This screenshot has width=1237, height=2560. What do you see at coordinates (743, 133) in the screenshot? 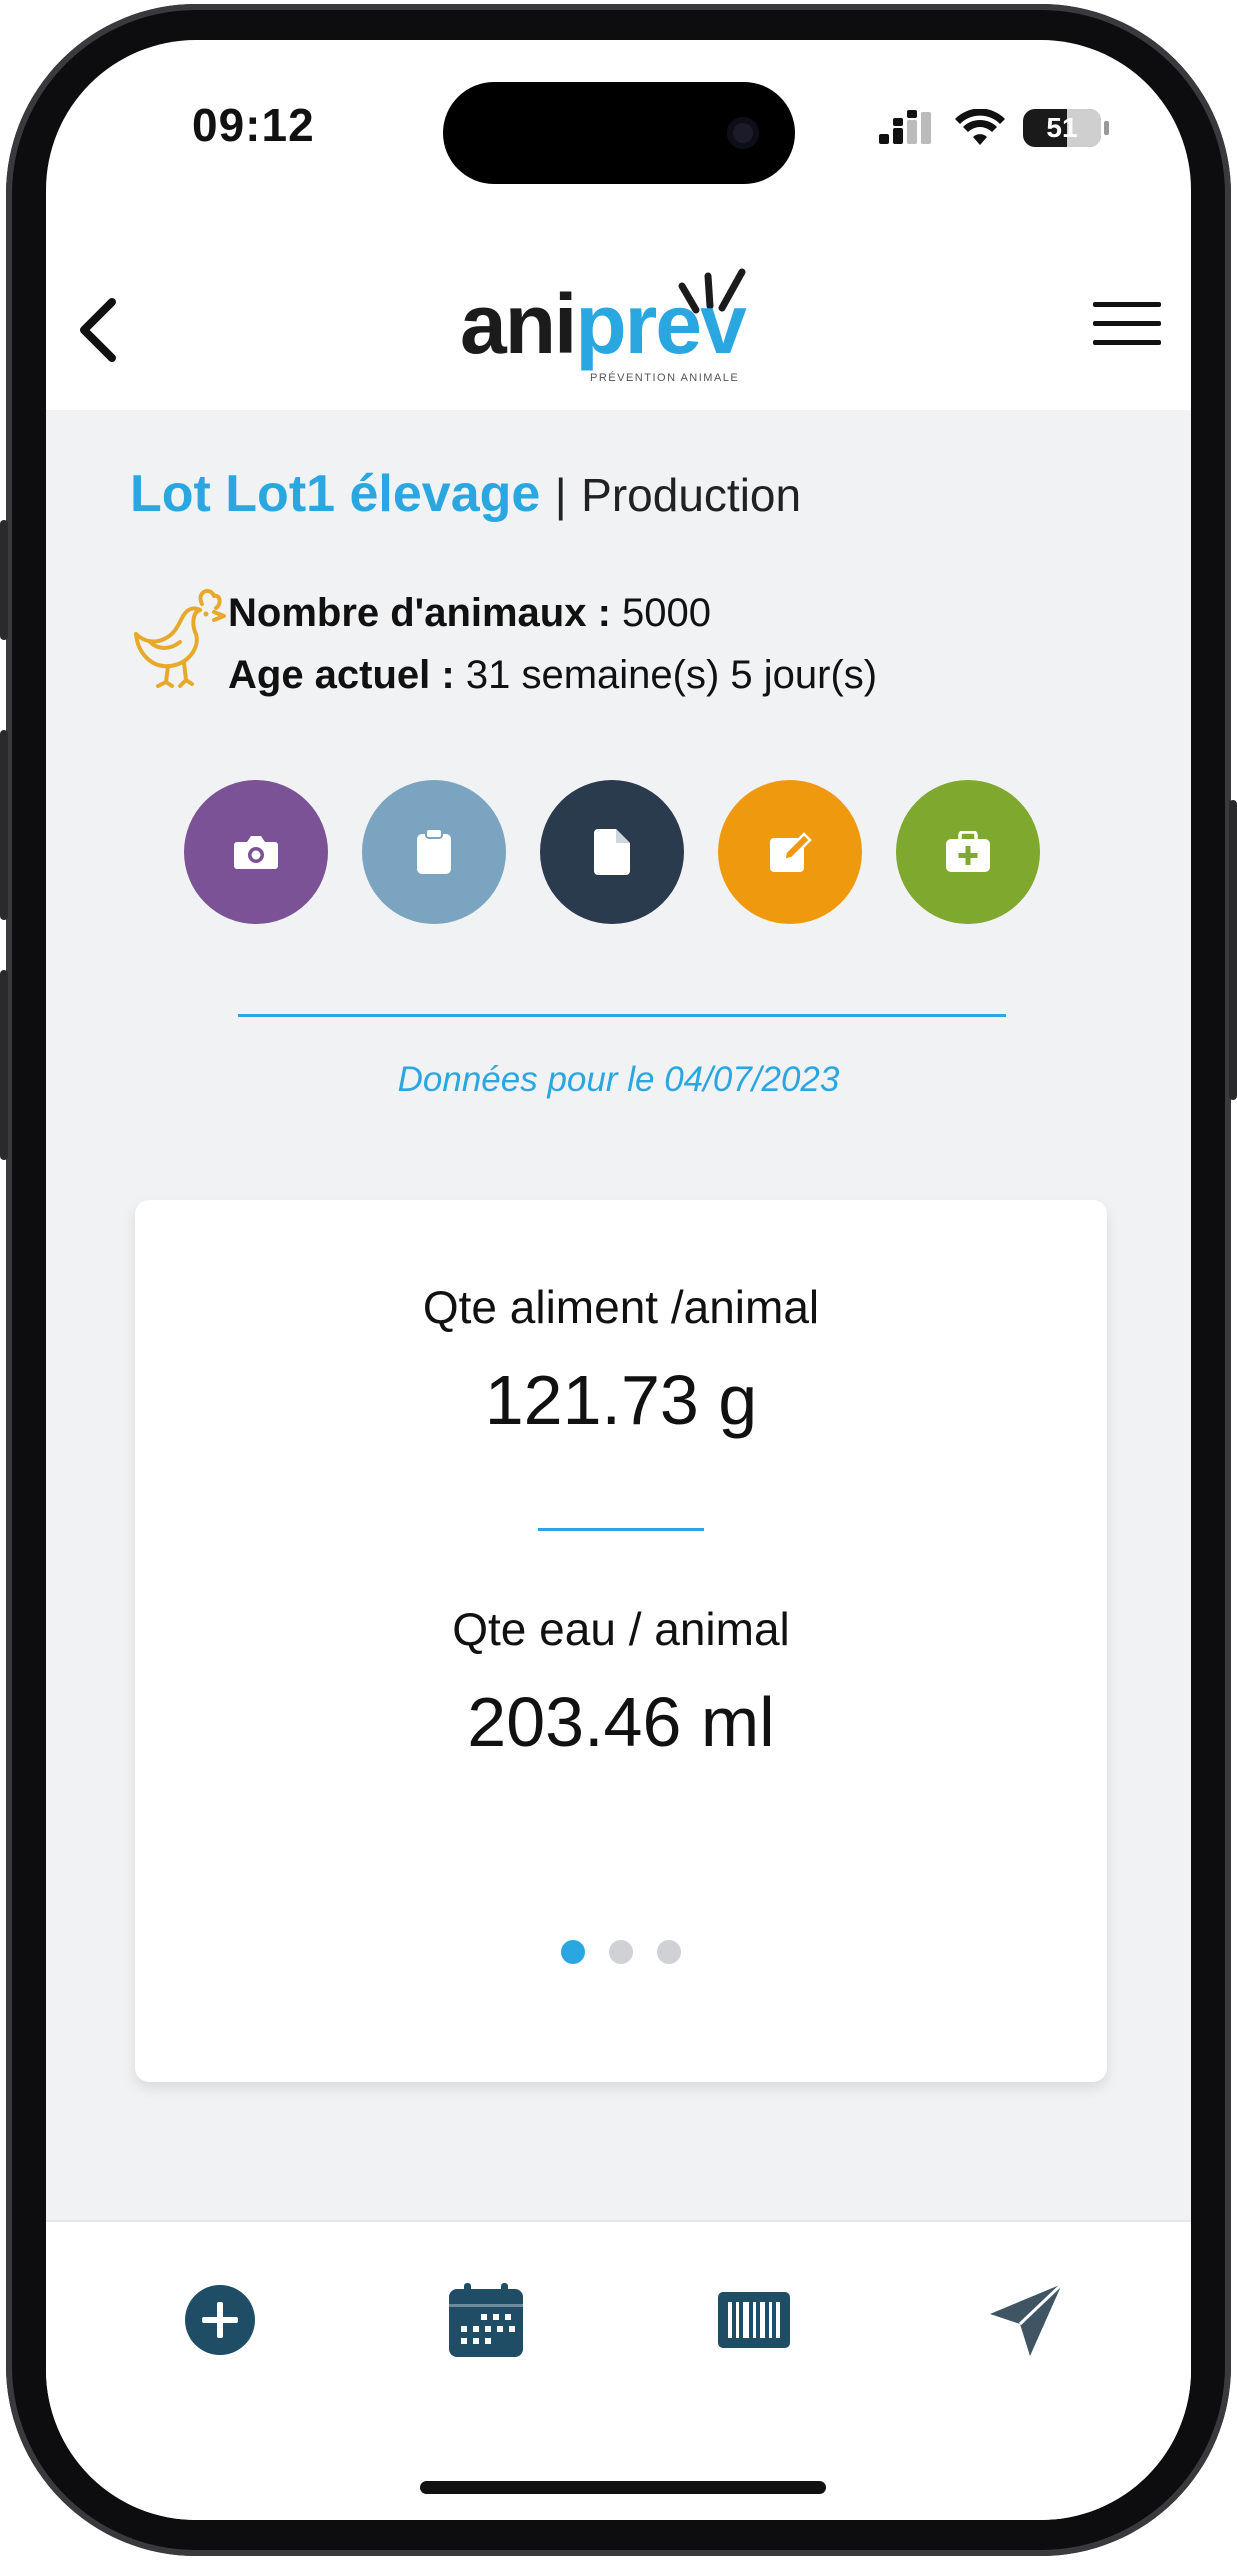
I see `front-camera-icon` at bounding box center [743, 133].